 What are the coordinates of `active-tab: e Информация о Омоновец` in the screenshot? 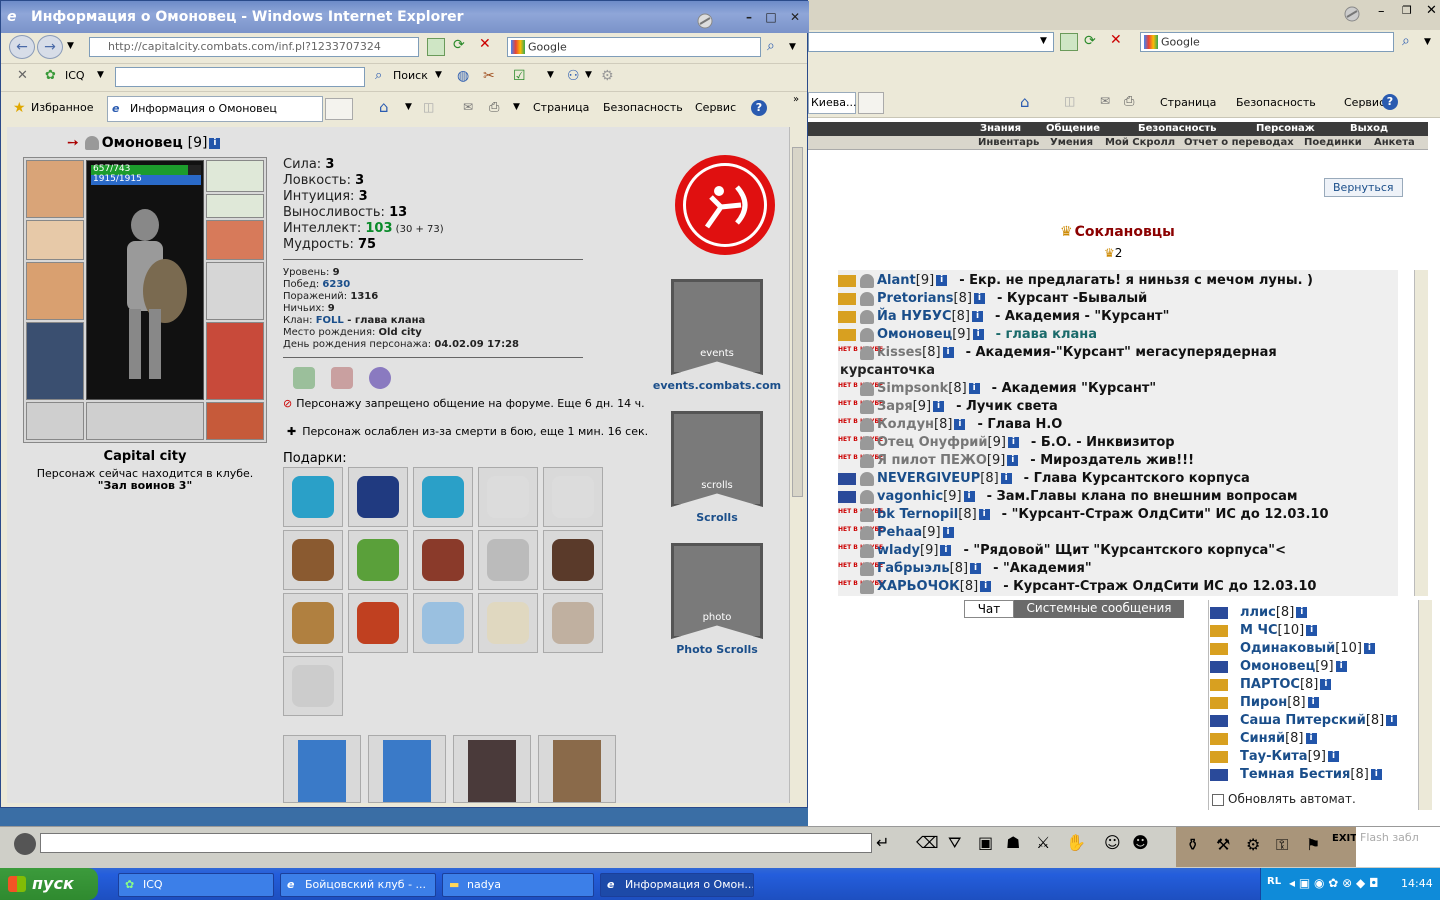 It's located at (215, 109).